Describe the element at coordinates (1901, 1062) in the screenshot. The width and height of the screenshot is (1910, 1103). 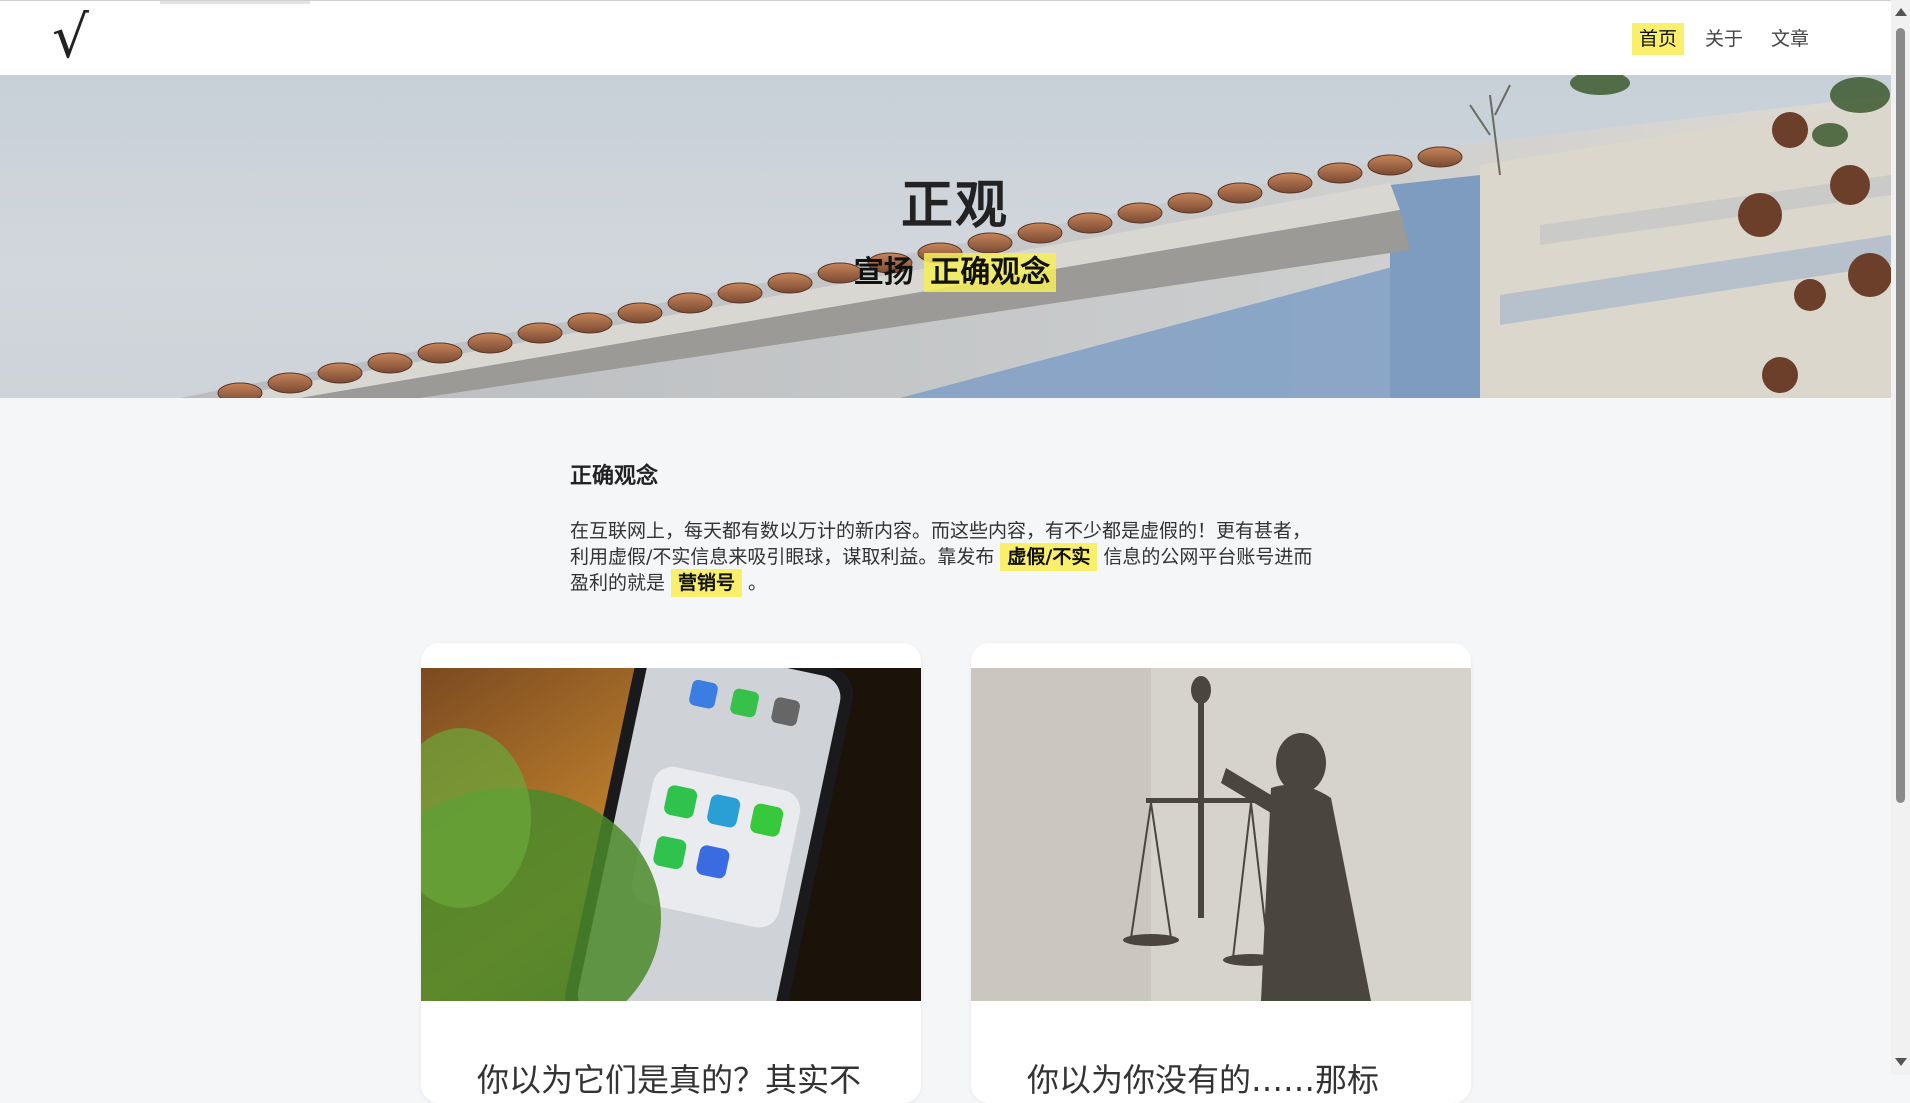
I see `scroll-down-icon` at that location.